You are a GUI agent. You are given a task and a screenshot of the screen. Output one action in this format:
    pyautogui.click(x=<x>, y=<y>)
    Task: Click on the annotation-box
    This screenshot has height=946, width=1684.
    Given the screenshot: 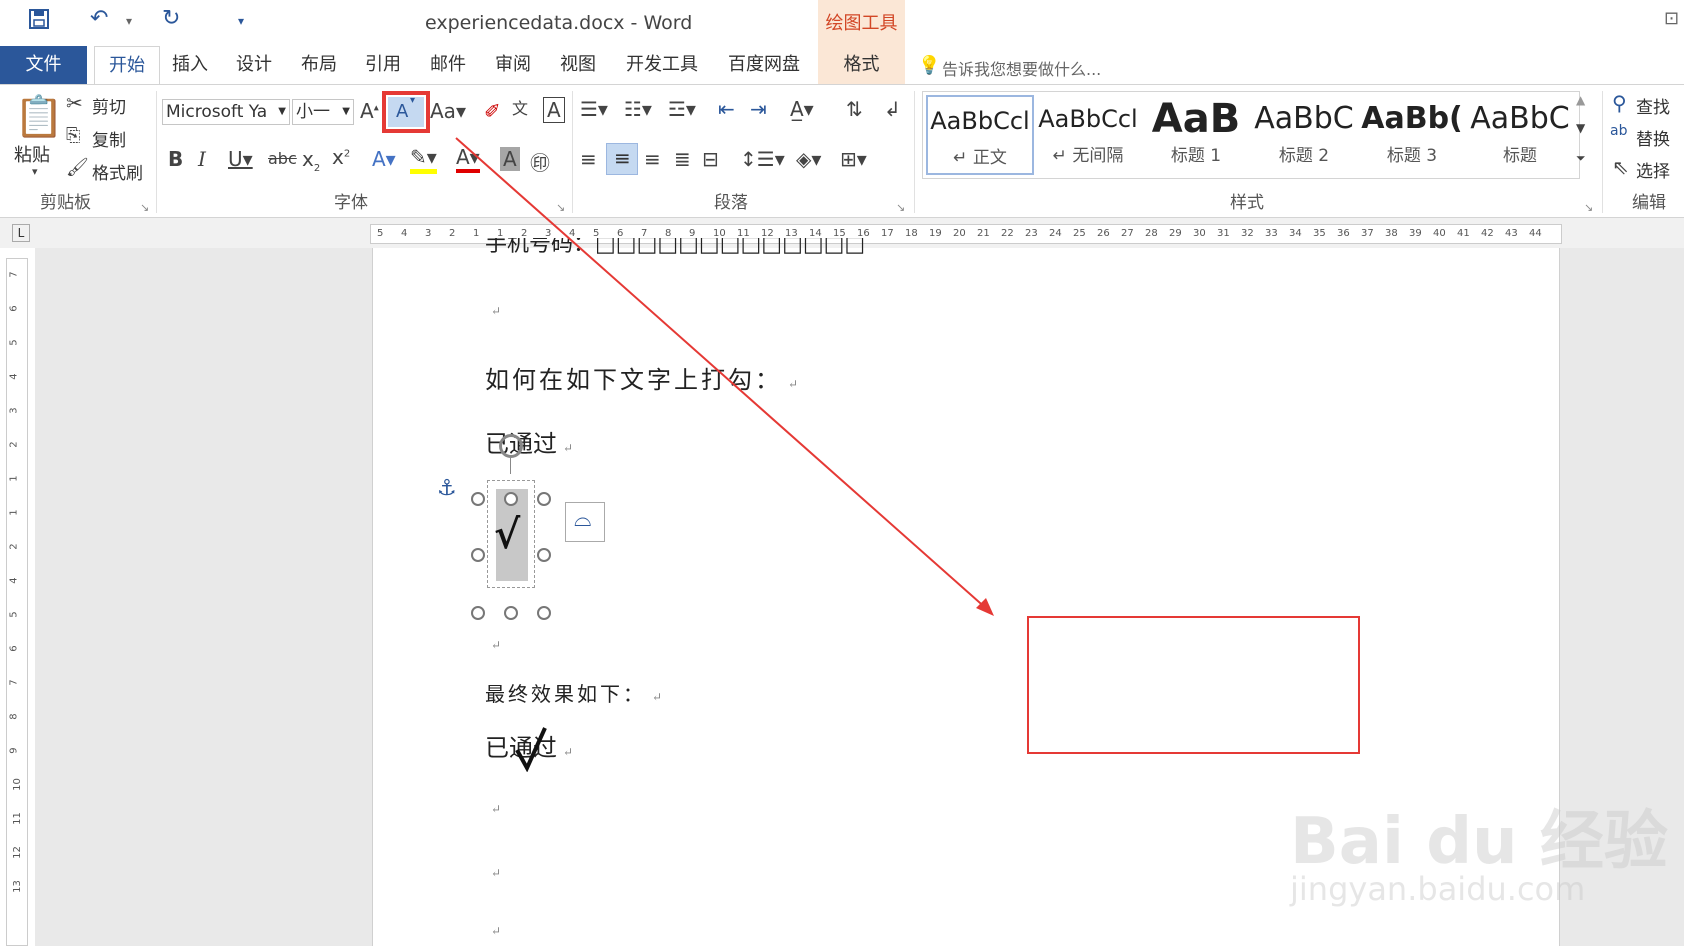 What is the action you would take?
    pyautogui.click(x=1193, y=685)
    